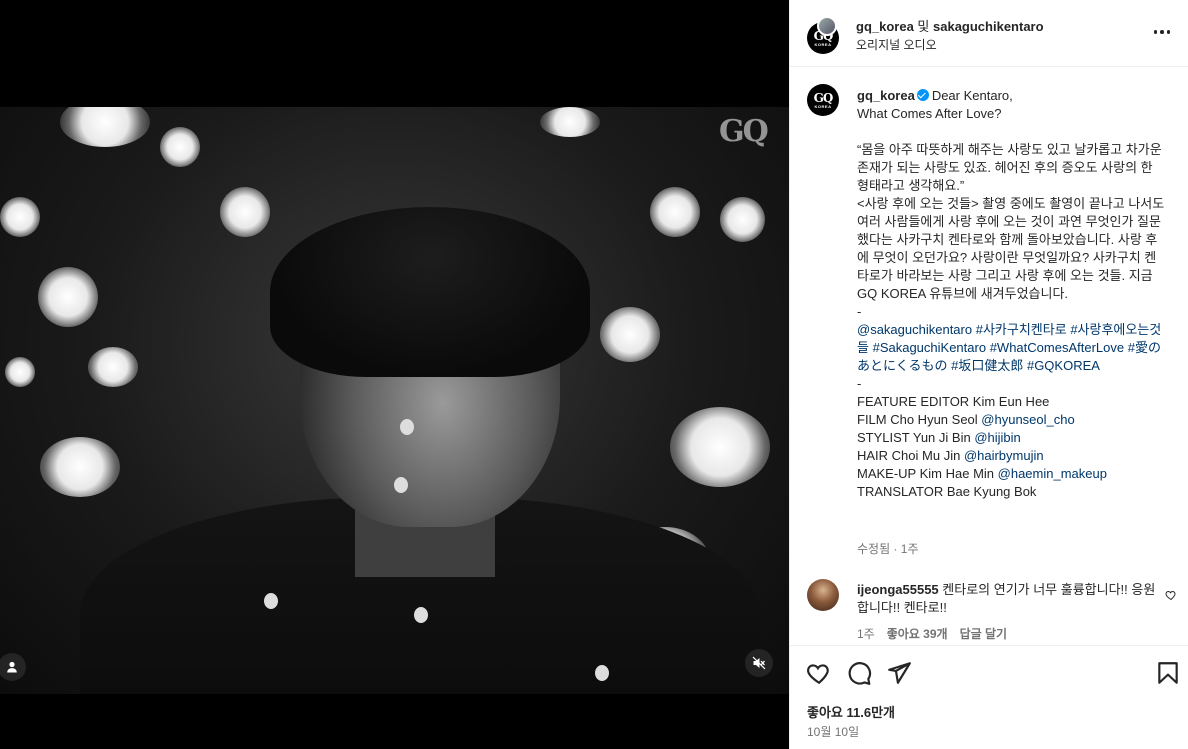  Describe the element at coordinates (866, 634) in the screenshot. I see `comment-time: 1주` at that location.